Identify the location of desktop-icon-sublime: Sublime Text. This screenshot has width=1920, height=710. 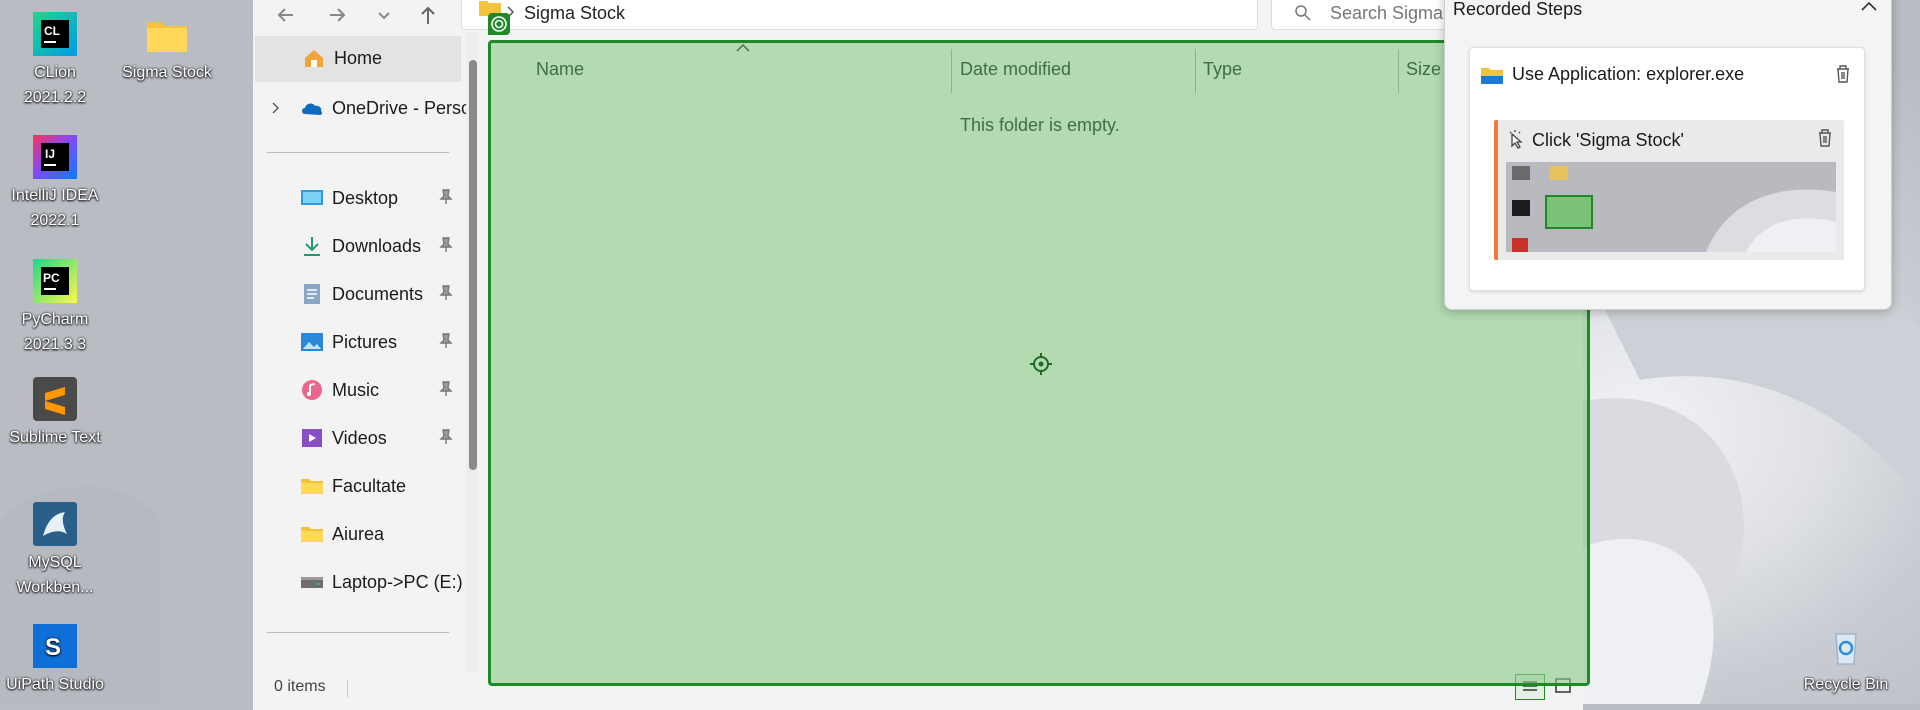
(55, 412).